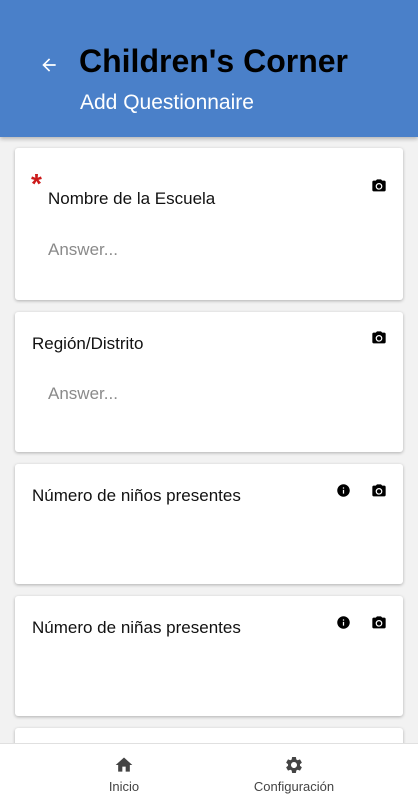  I want to click on question-label: Nombre de la Escuela, so click(132, 198).